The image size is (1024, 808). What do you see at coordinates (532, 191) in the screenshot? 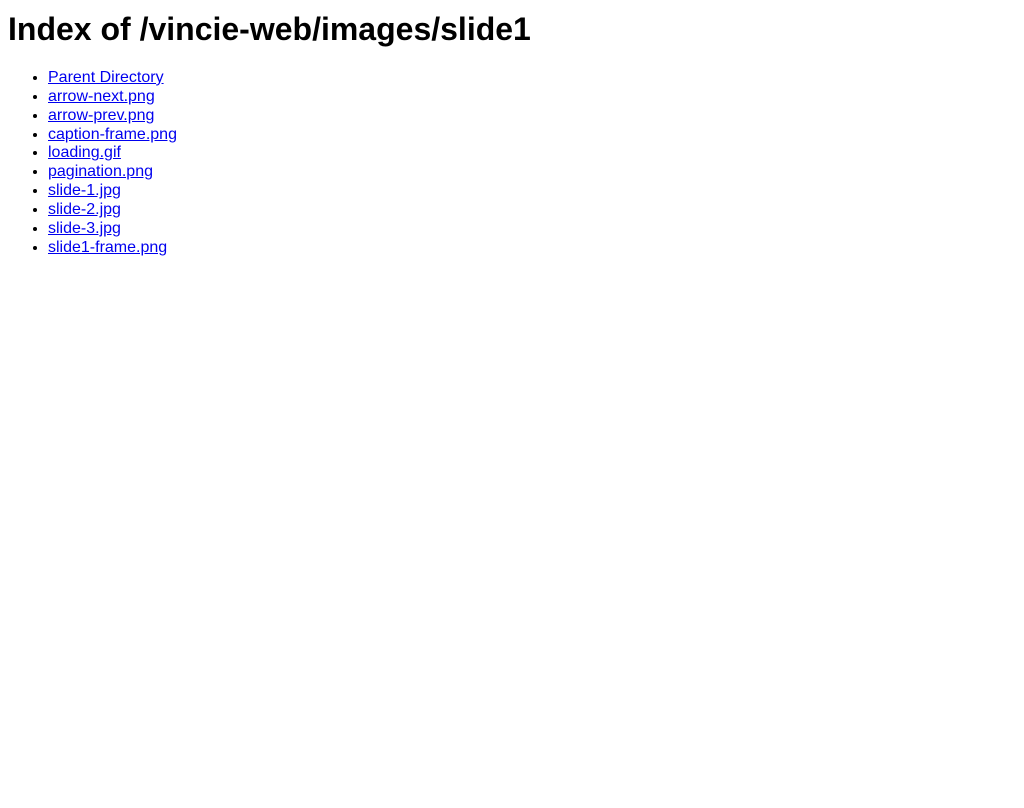
I see `list-item: slide-1.jpg` at bounding box center [532, 191].